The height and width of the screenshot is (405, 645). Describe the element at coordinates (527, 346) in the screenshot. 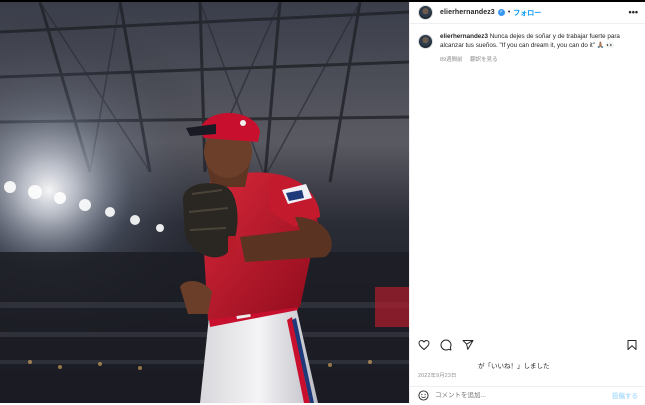

I see `action-bar` at that location.